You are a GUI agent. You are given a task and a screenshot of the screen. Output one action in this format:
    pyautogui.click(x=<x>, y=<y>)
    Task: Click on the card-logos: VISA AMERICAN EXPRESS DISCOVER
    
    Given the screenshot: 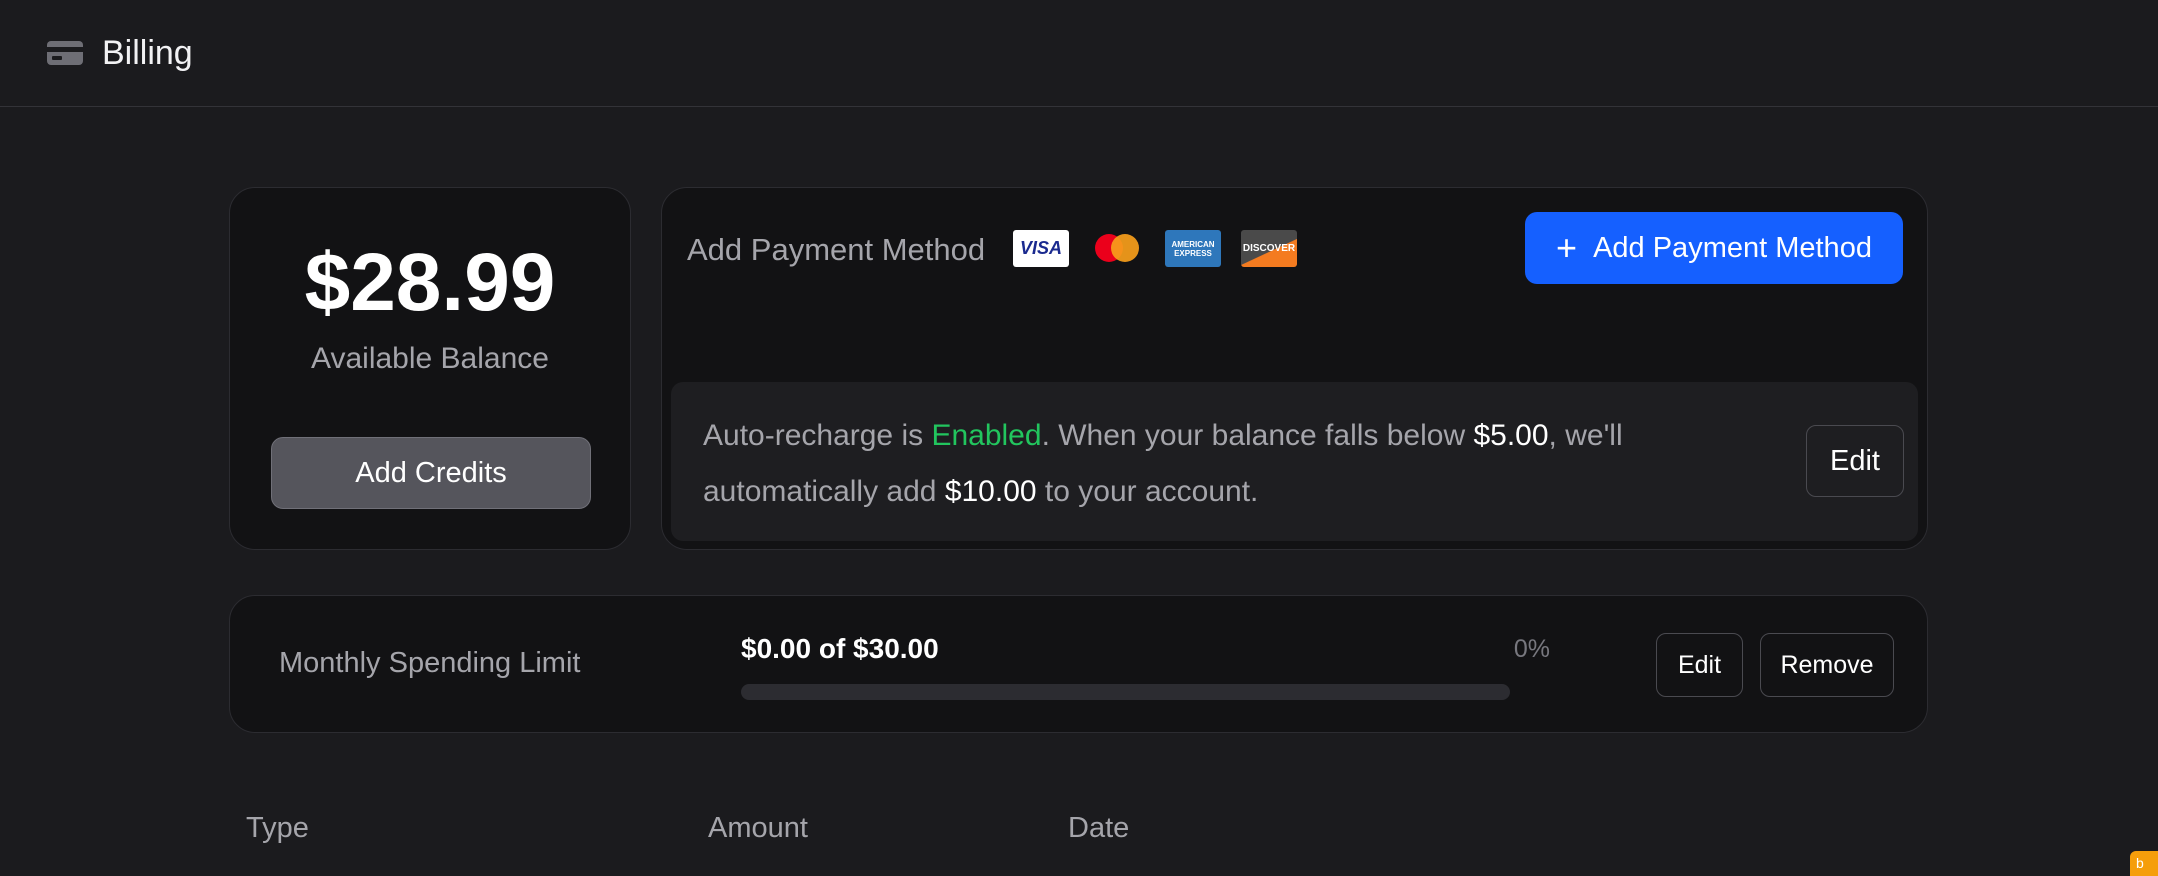 What is the action you would take?
    pyautogui.click(x=1155, y=248)
    